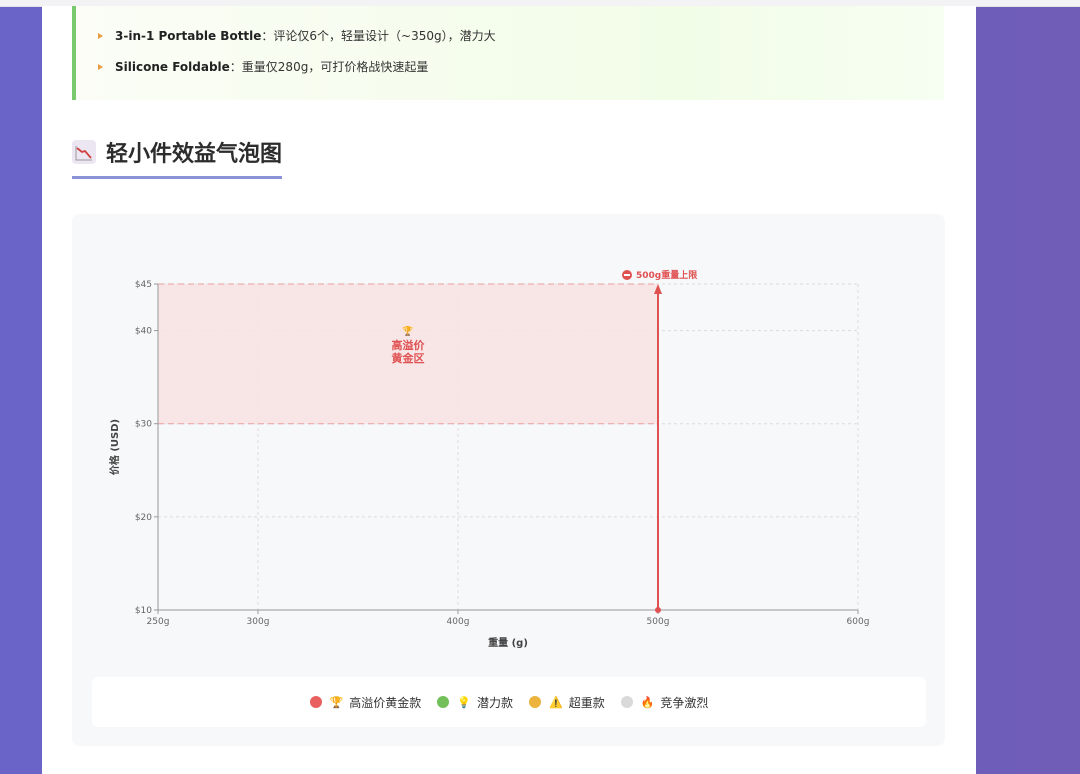 This screenshot has height=774, width=1080. Describe the element at coordinates (408, 358) in the screenshot. I see `golden-zone-label: 黄金区` at that location.